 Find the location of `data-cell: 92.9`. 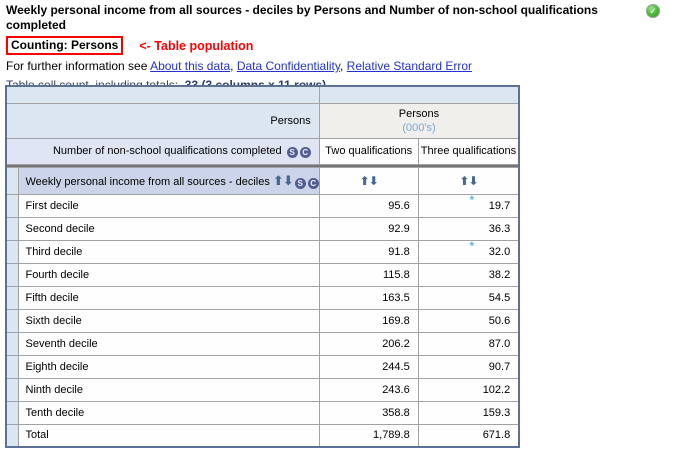

data-cell: 92.9 is located at coordinates (368, 228).